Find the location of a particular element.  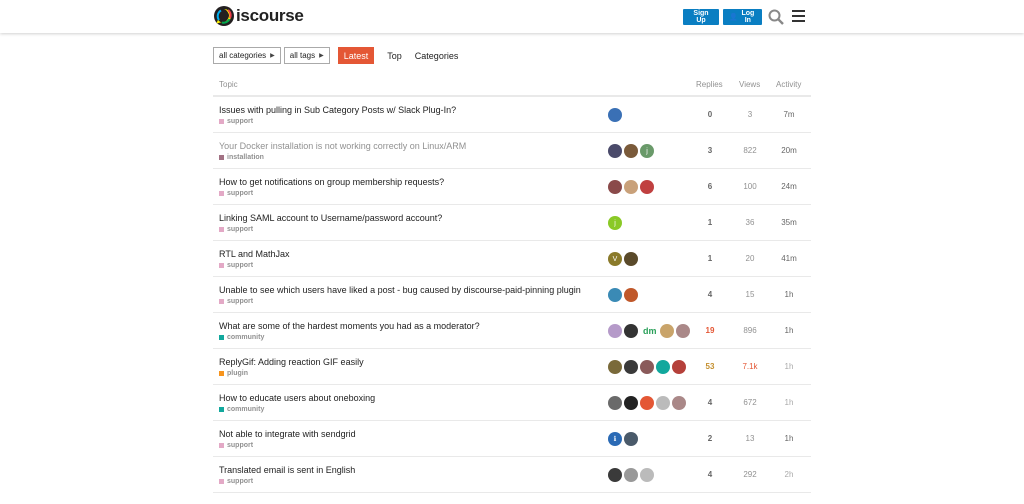

activity-time: 35m is located at coordinates (789, 222).